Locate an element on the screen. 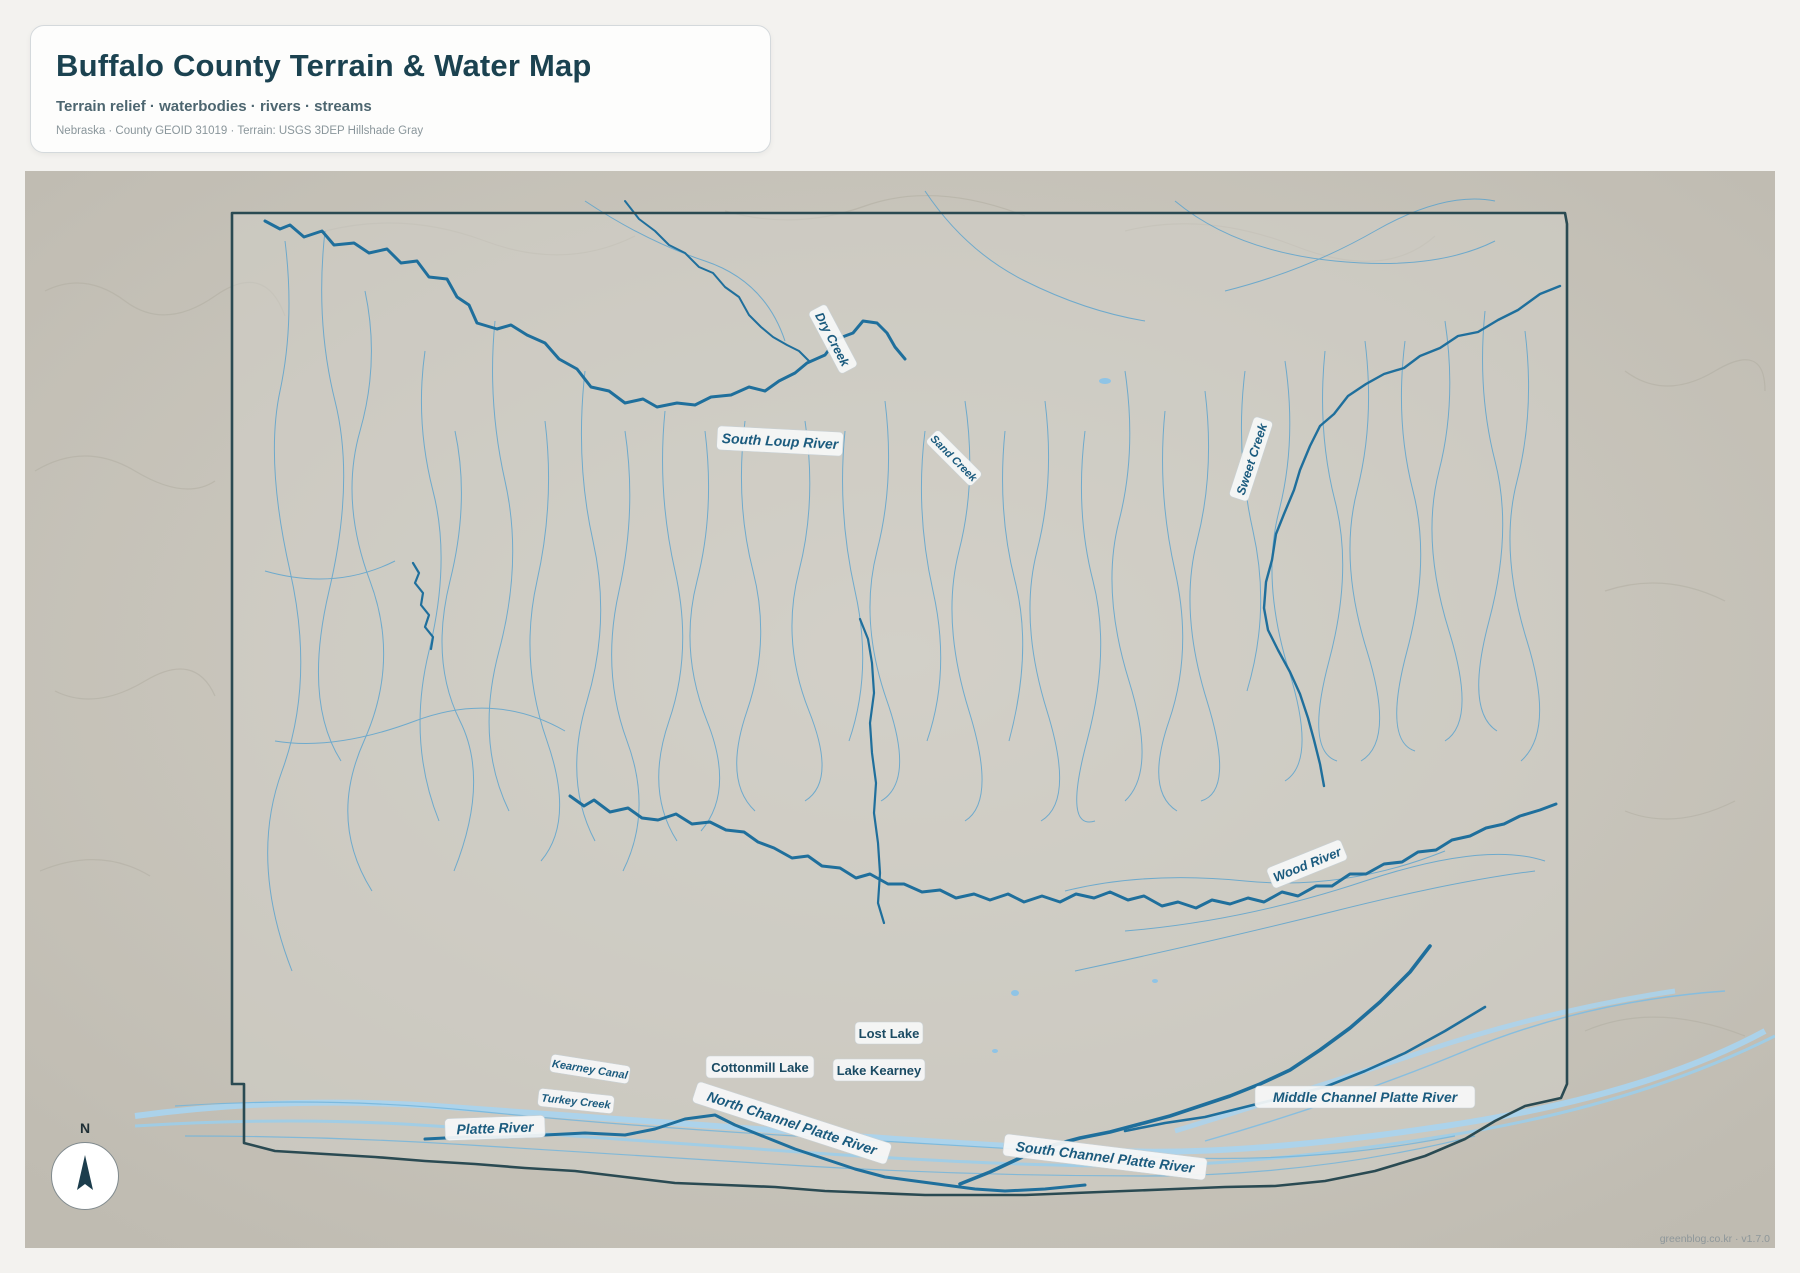 The height and width of the screenshot is (1273, 1800). label-platte-river: Platte River is located at coordinates (495, 1128).